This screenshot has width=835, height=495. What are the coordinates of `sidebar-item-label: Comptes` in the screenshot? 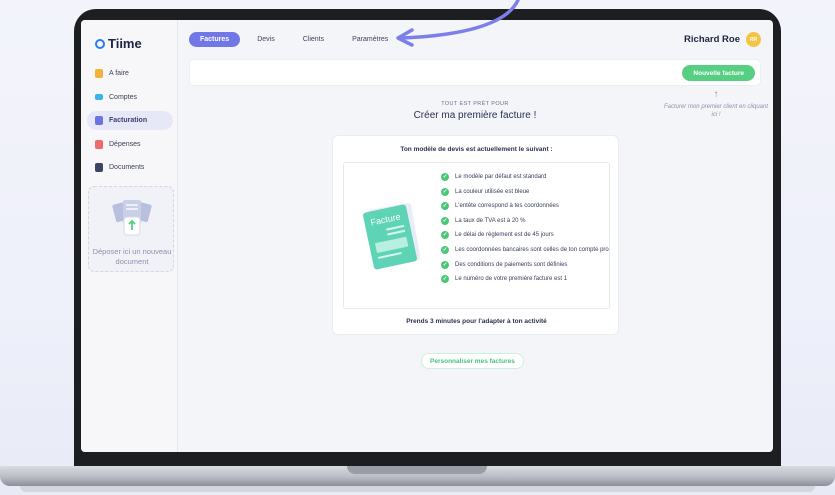 It's located at (123, 97).